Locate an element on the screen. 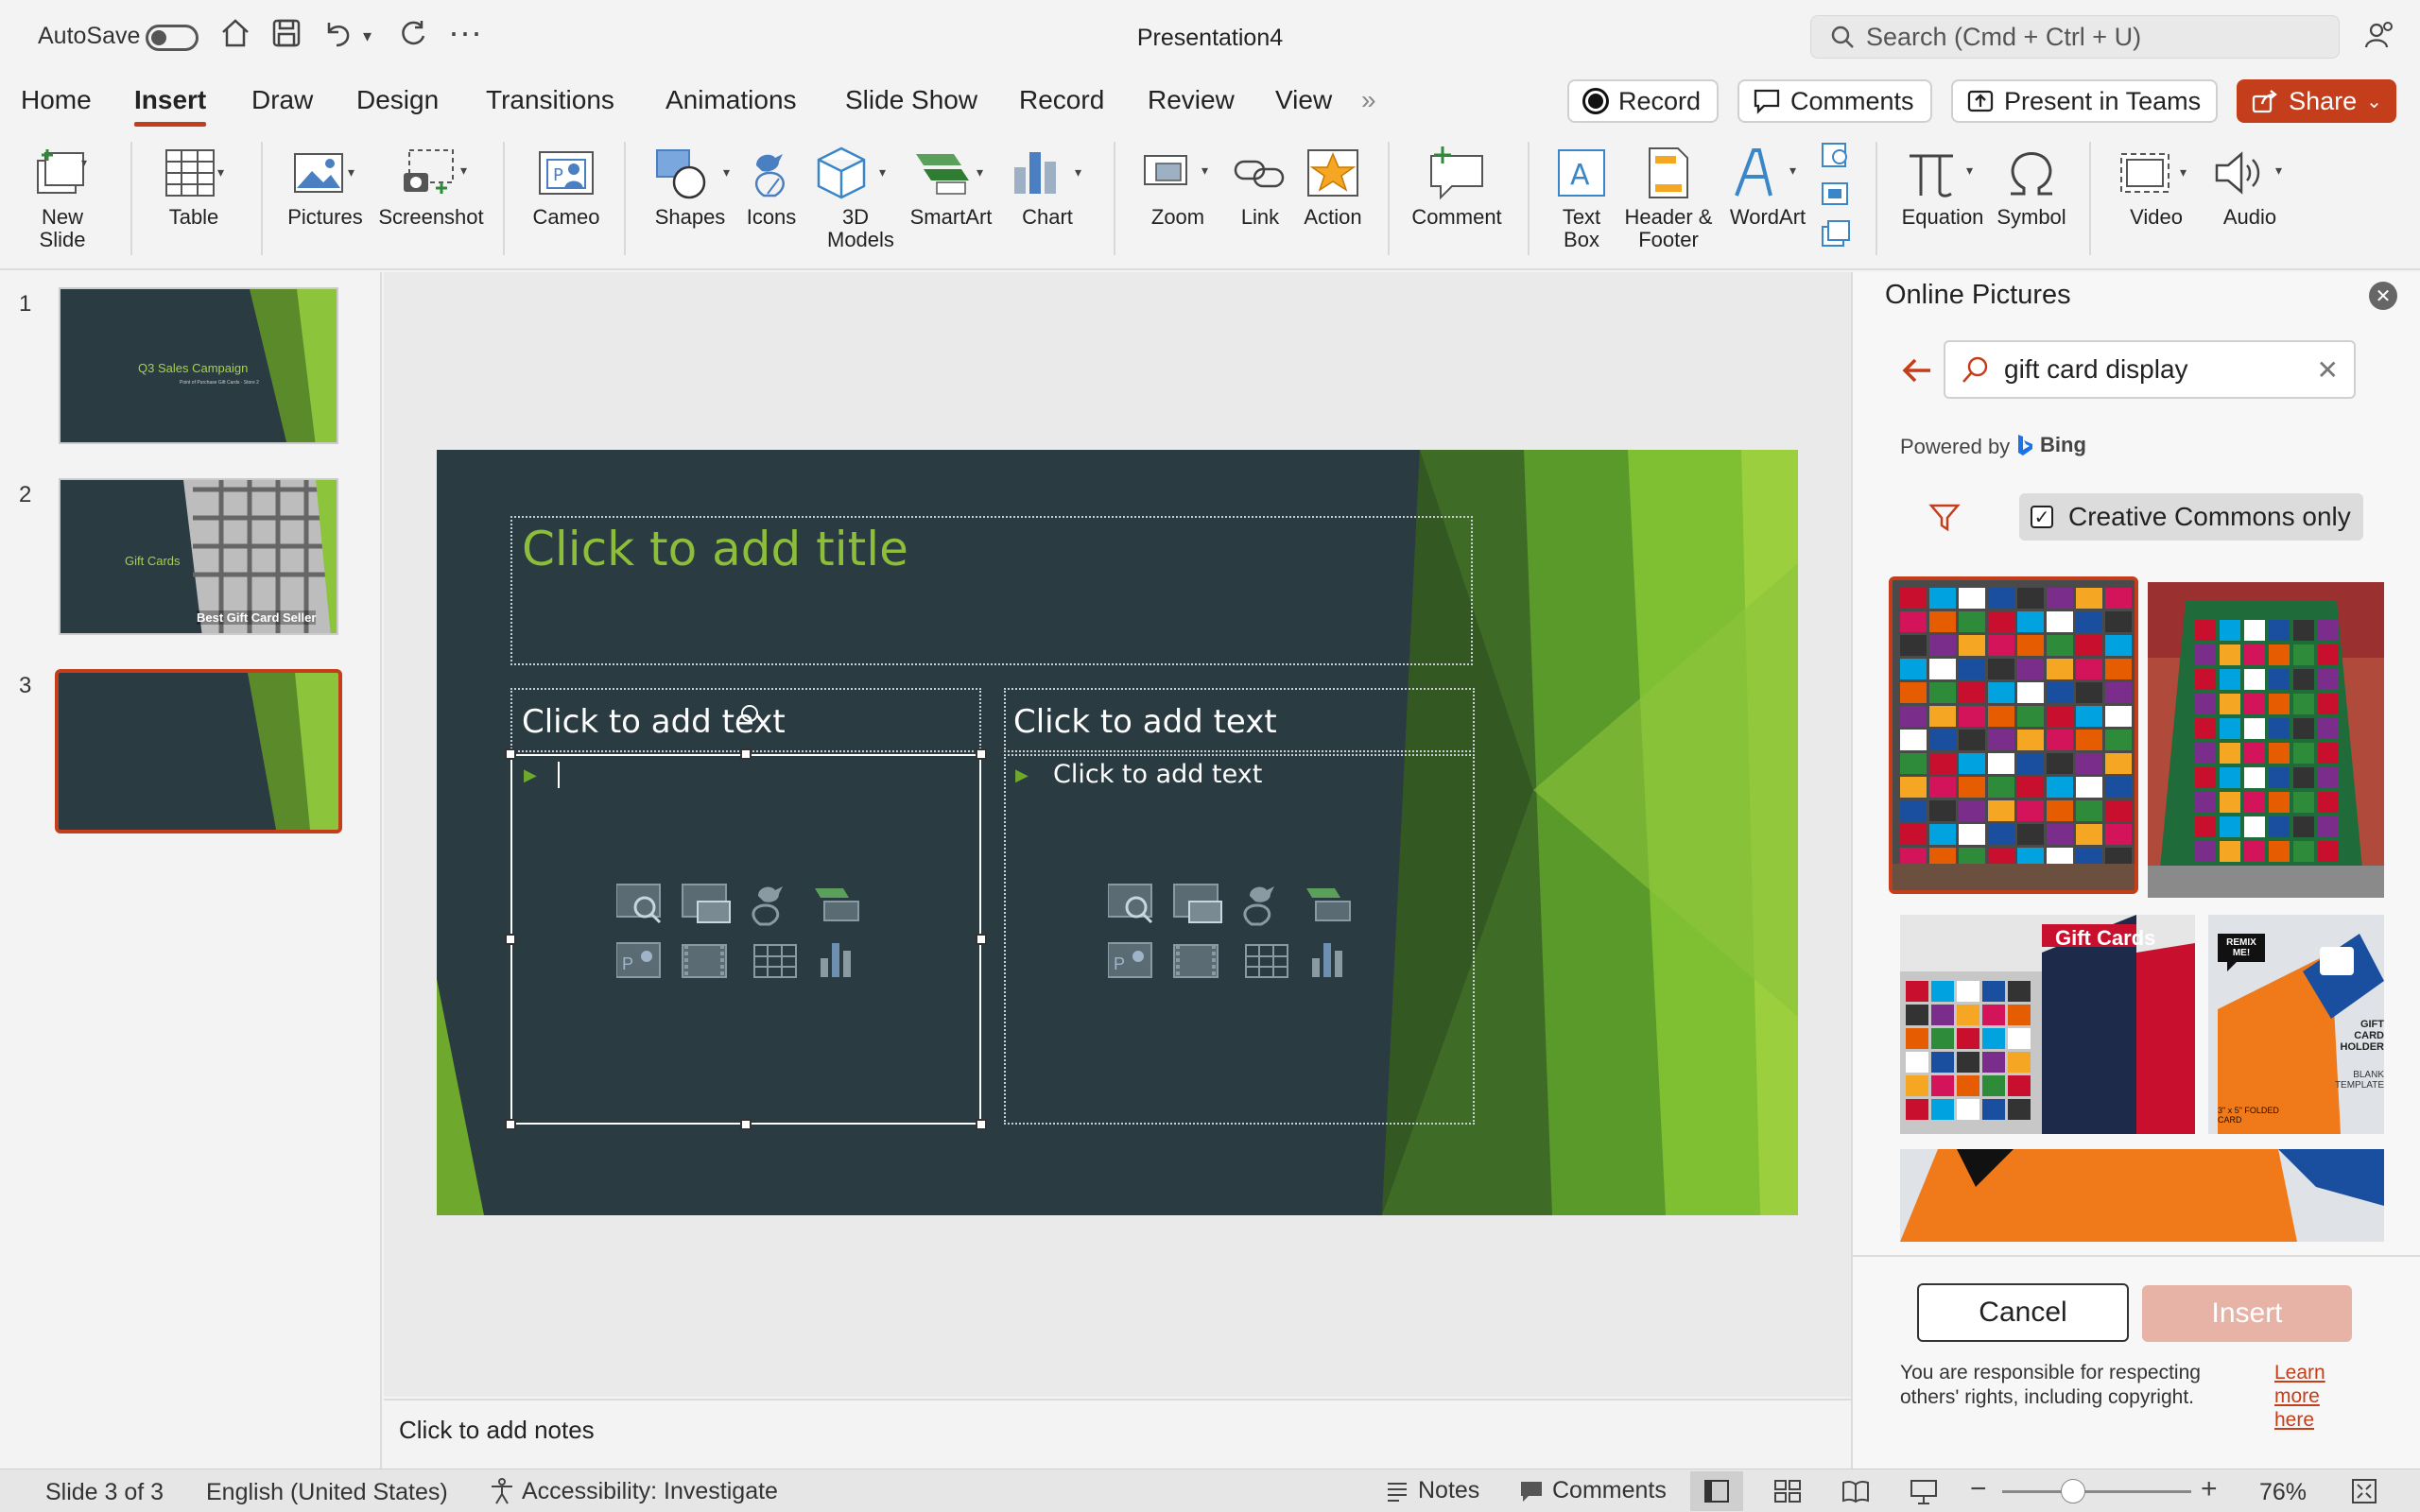 Image resolution: width=2420 pixels, height=1512 pixels. slide-sorter-view-icon is located at coordinates (1787, 1494).